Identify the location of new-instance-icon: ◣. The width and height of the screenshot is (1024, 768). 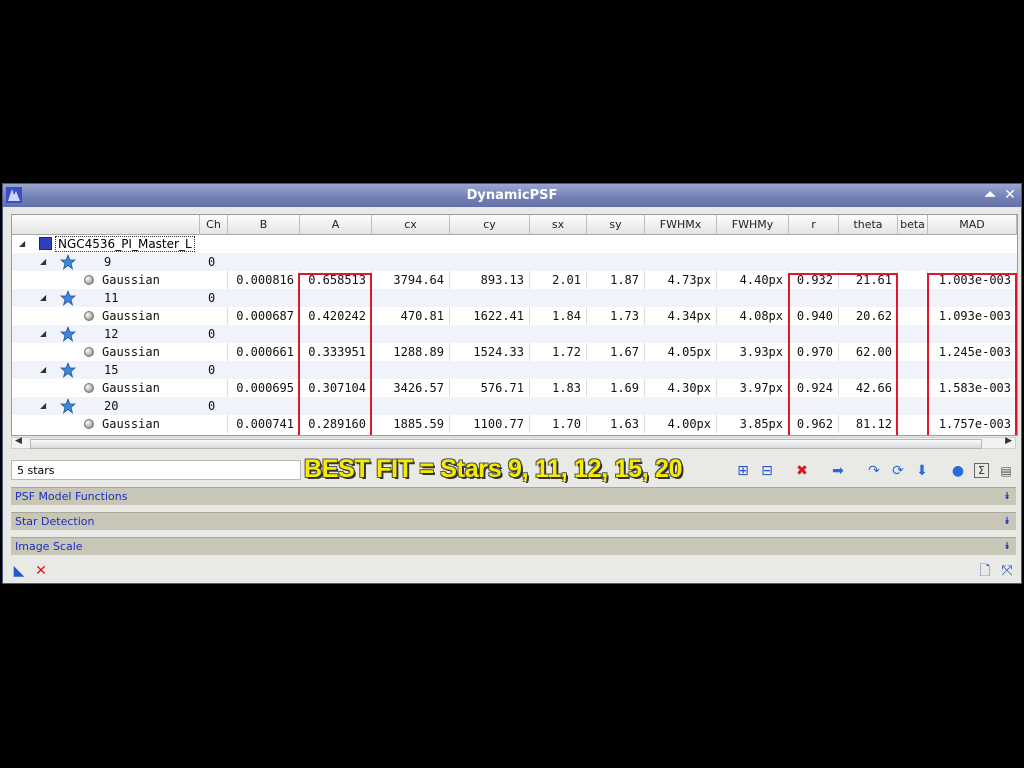
(19, 571).